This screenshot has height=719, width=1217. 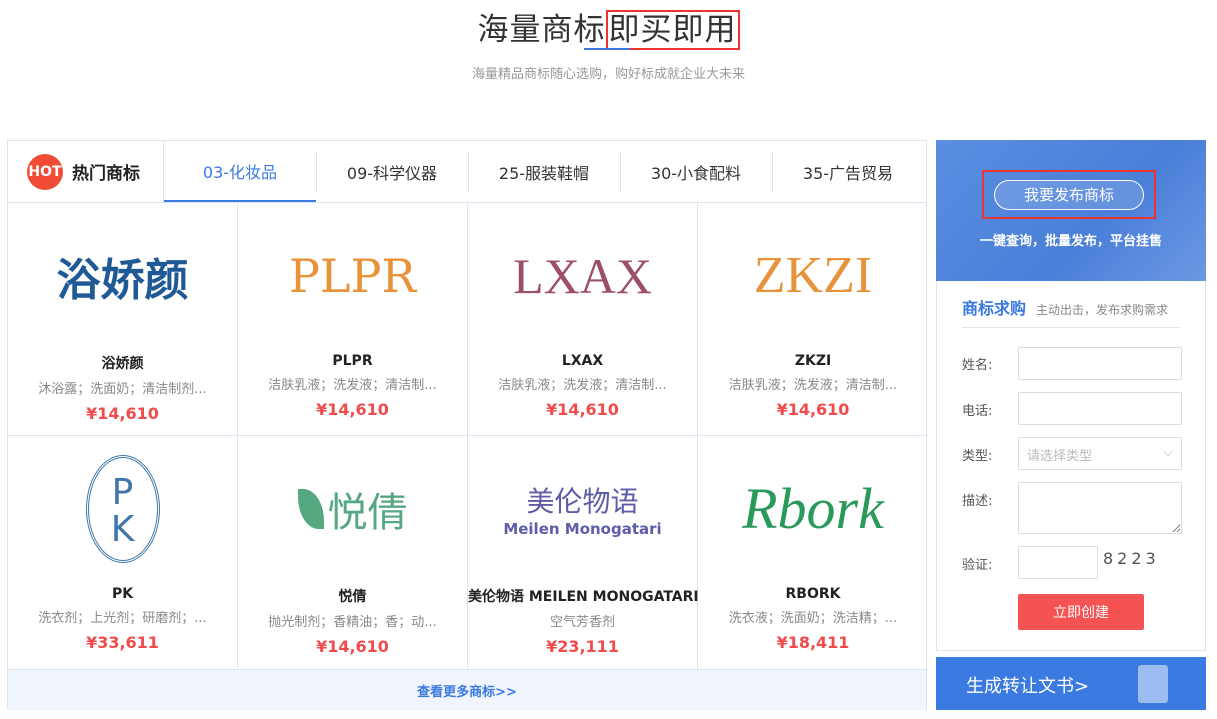 I want to click on logo-oval: PK, so click(x=122, y=508).